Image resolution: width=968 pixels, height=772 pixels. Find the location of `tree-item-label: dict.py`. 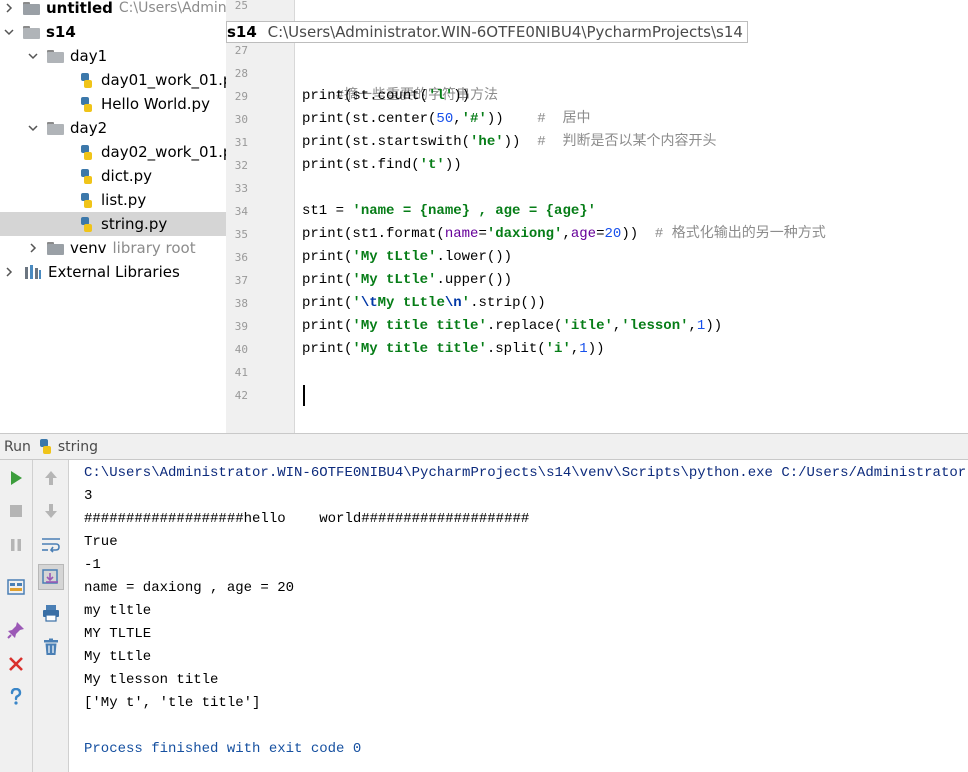

tree-item-label: dict.py is located at coordinates (126, 176).